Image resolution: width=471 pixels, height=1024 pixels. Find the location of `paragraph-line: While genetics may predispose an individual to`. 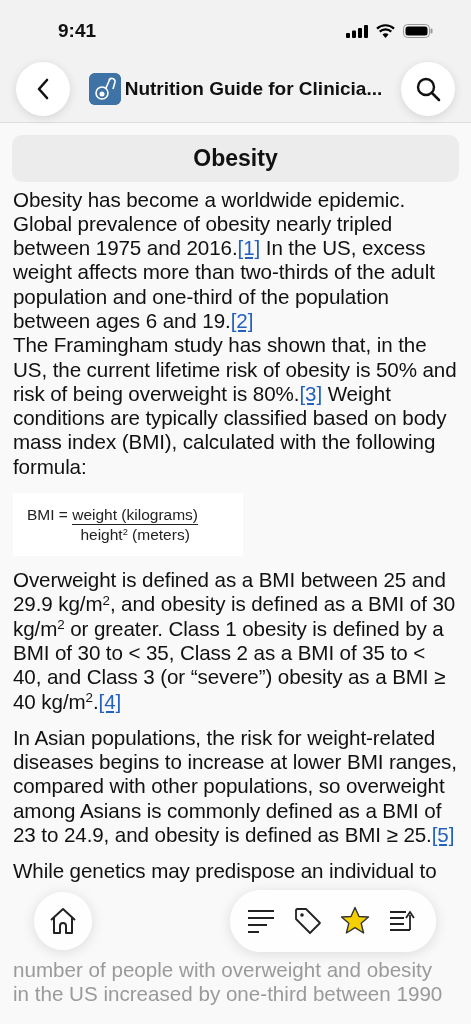

paragraph-line: While genetics may predispose an individual to is located at coordinates (225, 871).